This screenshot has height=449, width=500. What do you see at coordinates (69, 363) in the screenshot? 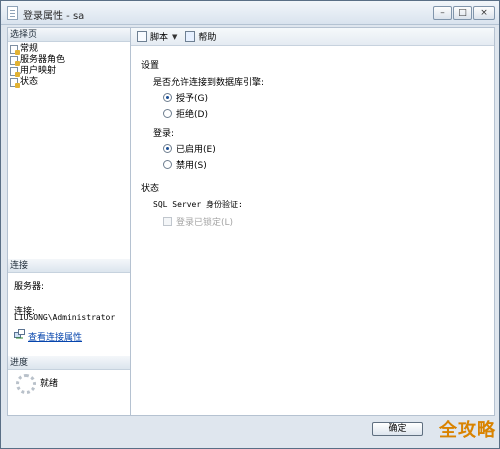
I see `progress-header: 进度` at bounding box center [69, 363].